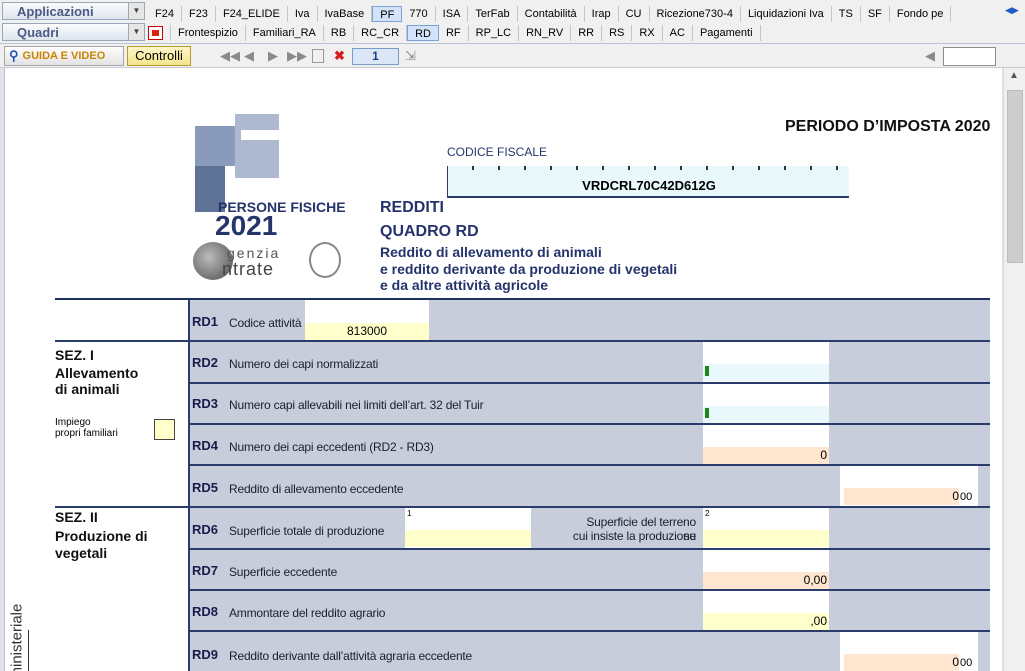 This screenshot has height=671, width=1025. What do you see at coordinates (786, 14) in the screenshot?
I see `app-tab: Liquidazioni Iva` at bounding box center [786, 14].